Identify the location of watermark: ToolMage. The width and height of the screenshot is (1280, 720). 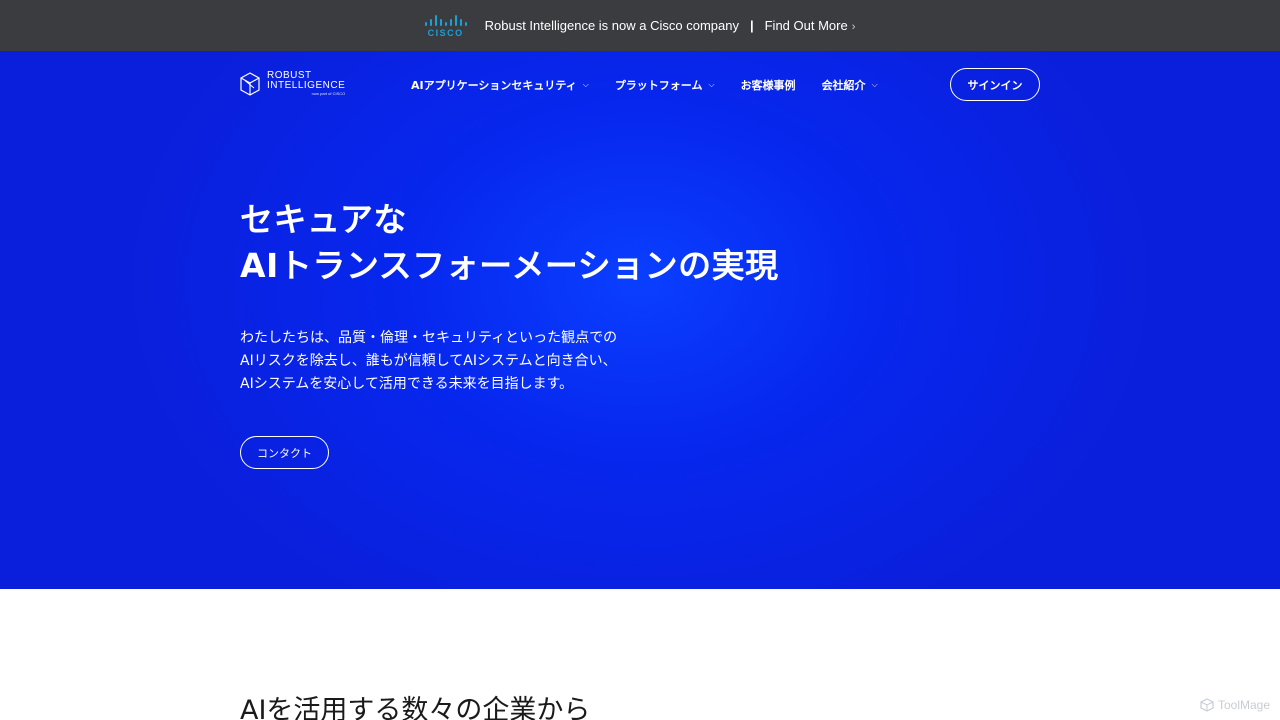
(1235, 705).